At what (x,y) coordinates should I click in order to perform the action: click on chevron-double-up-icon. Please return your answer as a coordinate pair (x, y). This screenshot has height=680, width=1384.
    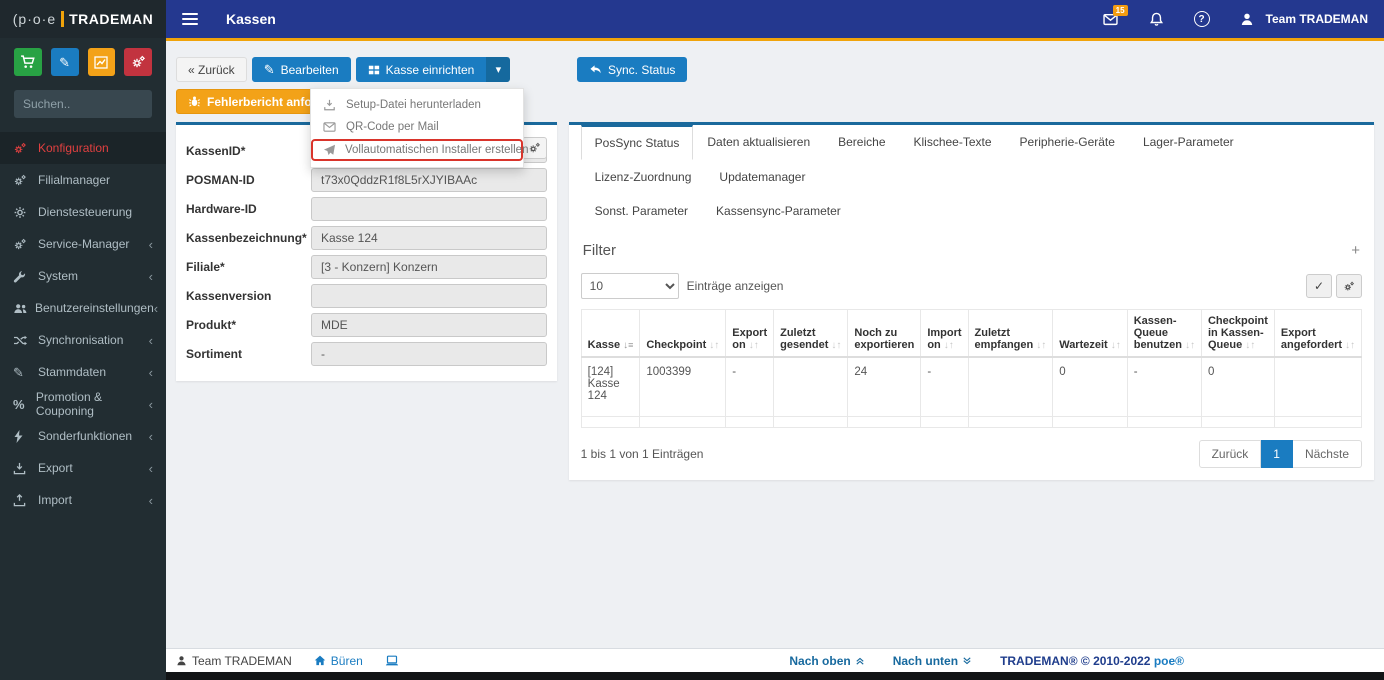
    Looking at the image, I should click on (860, 661).